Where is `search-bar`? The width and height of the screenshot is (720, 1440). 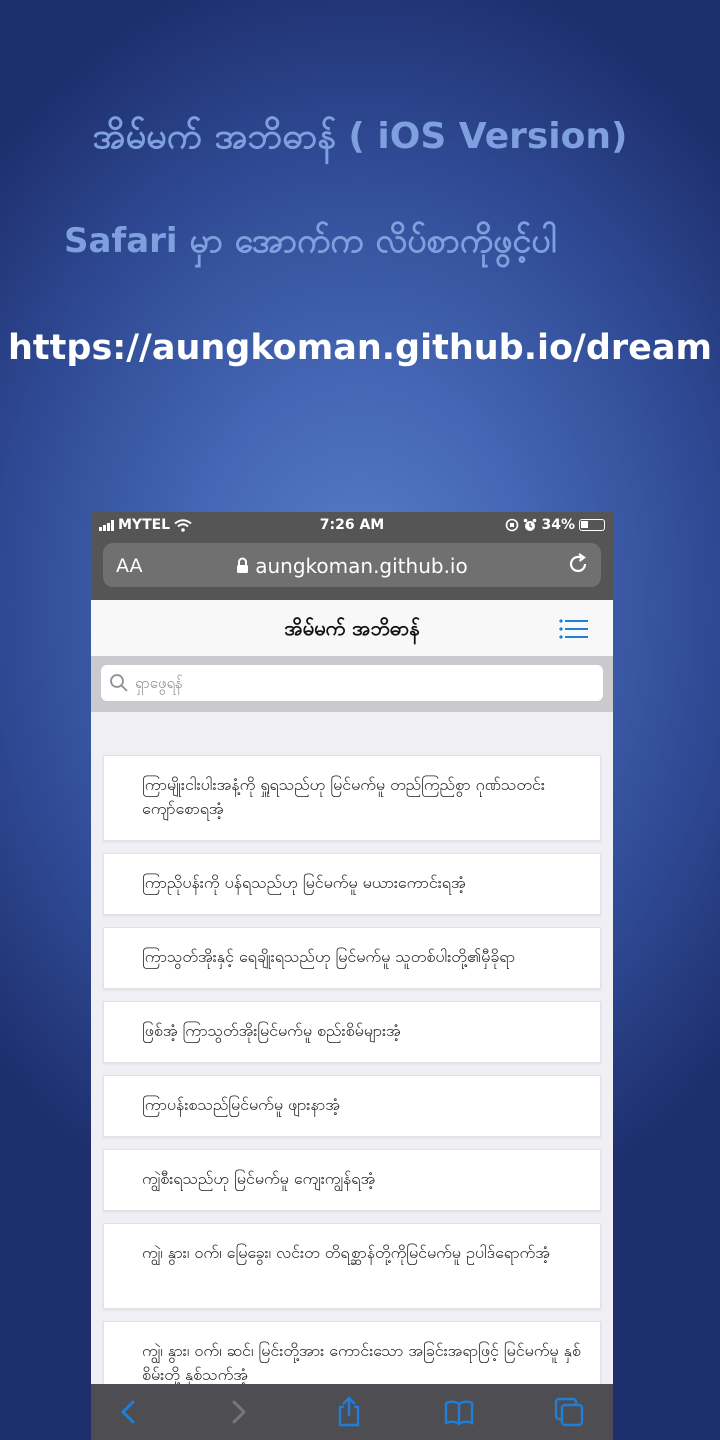 search-bar is located at coordinates (352, 684).